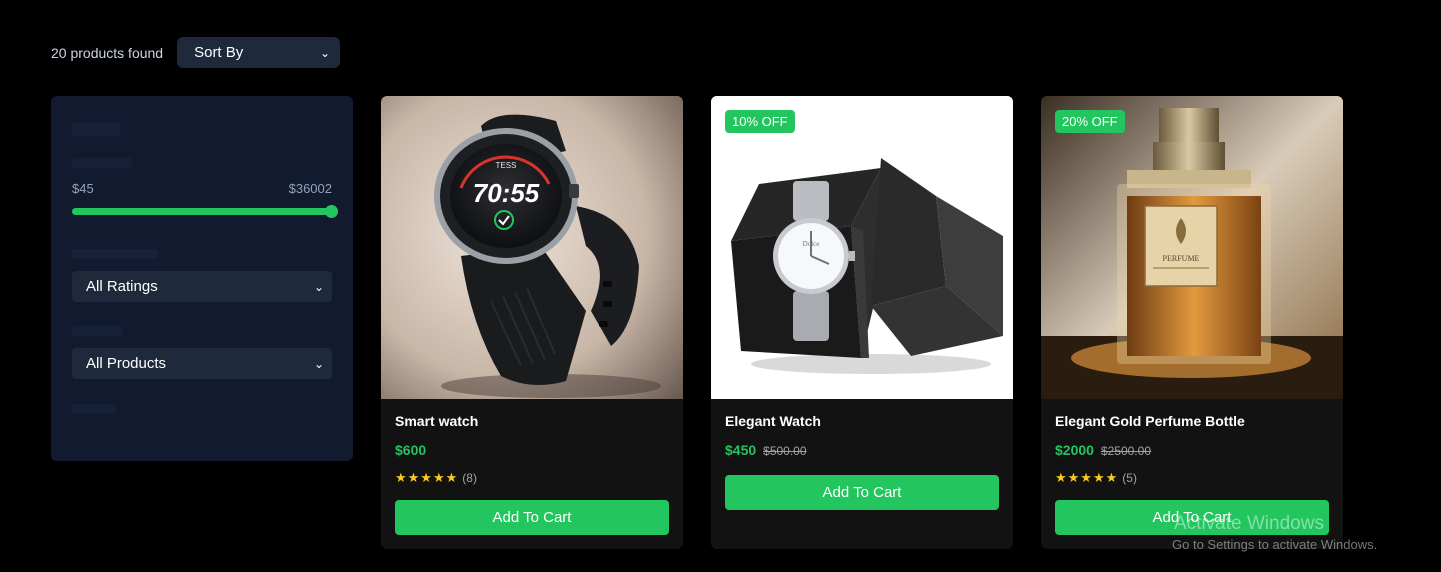 This screenshot has height=572, width=1441. Describe the element at coordinates (506, 193) in the screenshot. I see `svg-text: 70:55` at that location.